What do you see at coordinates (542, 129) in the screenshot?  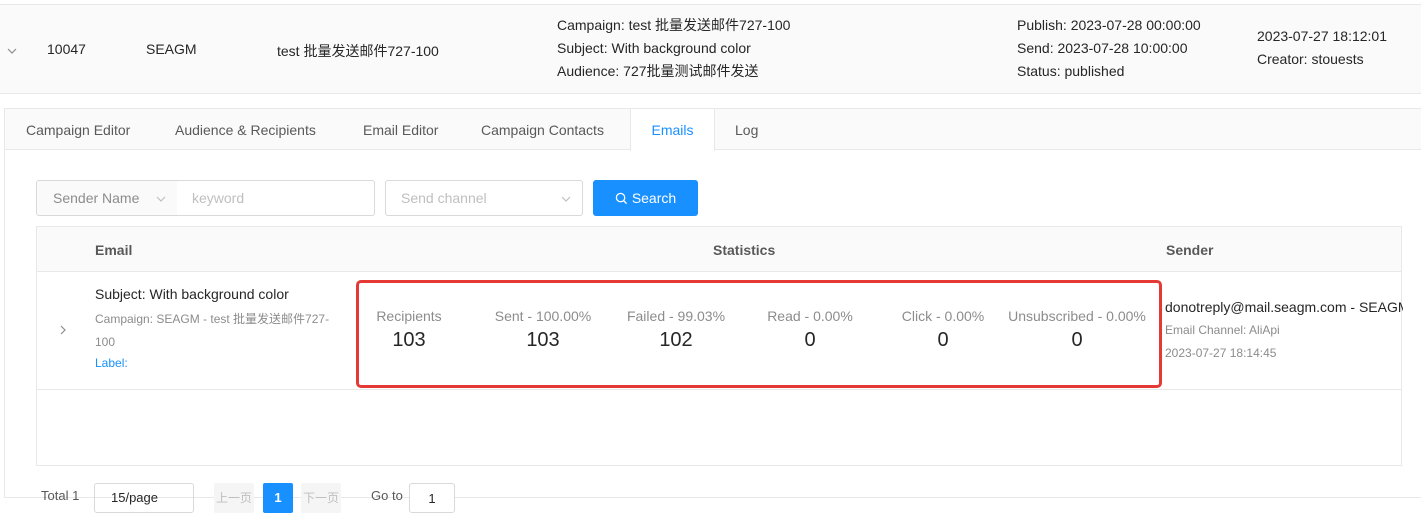 I see `tab-campaign-contacts: Campaign Contacts` at bounding box center [542, 129].